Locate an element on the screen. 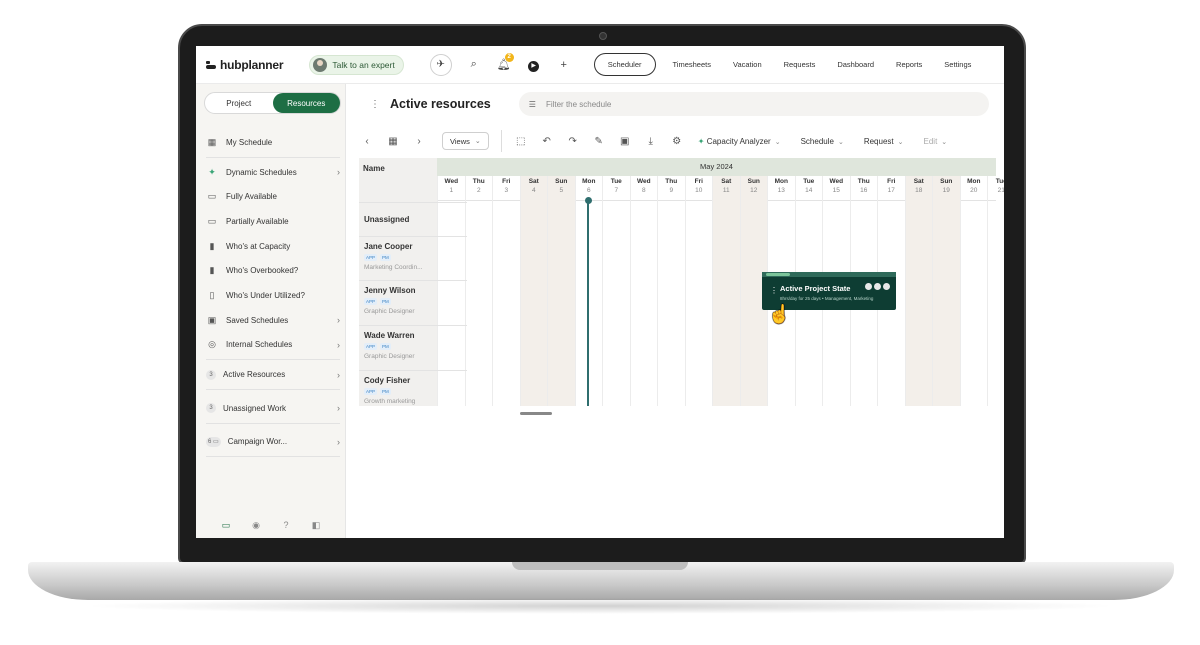 This screenshot has width=1200, height=645. resource-row: Cody Fisher APP PM Growth marketing is located at coordinates (413, 390).